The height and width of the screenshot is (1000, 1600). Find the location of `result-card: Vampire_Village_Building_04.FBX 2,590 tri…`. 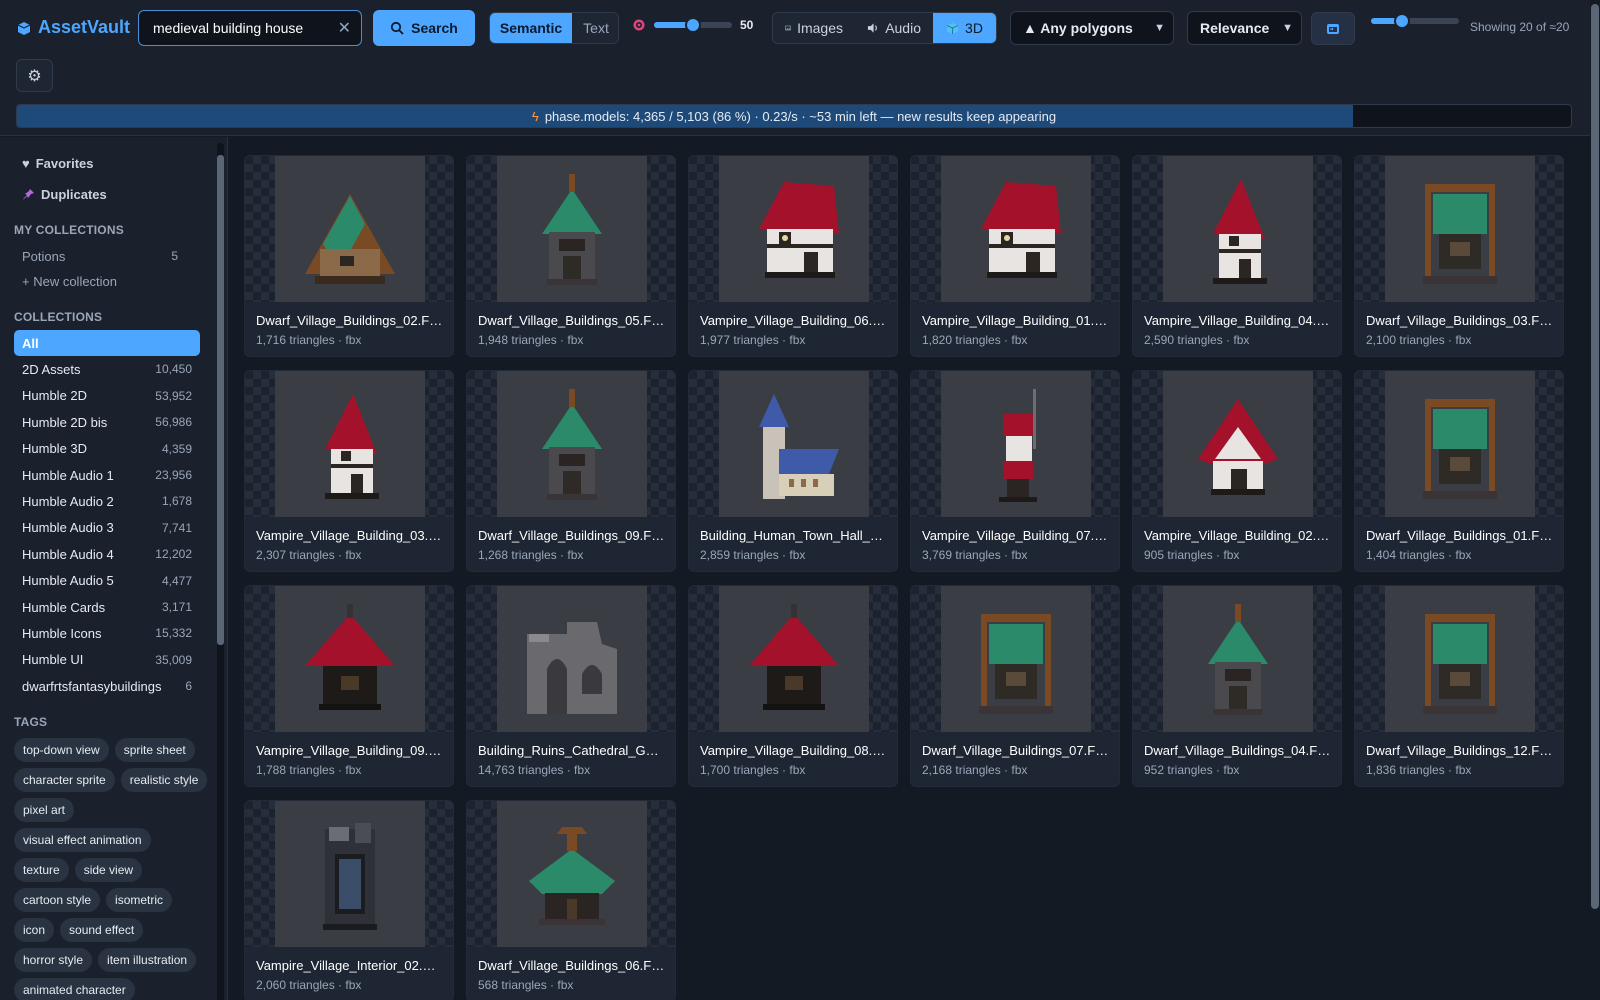

result-card: Vampire_Village_Building_04.FBX 2,590 tri… is located at coordinates (1237, 256).